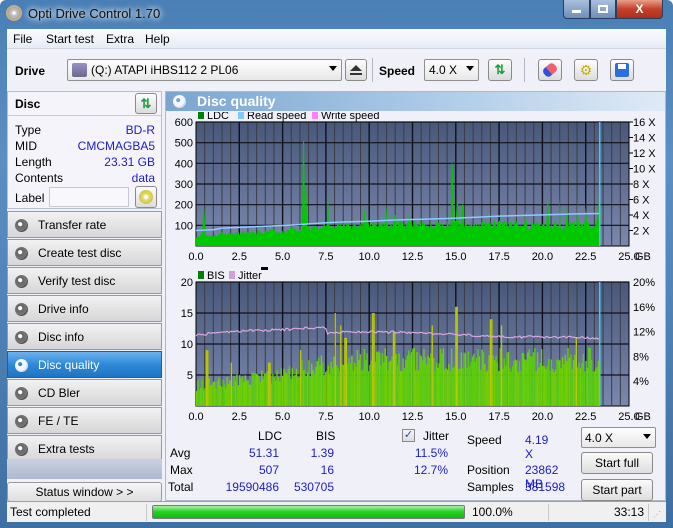 The width and height of the screenshot is (673, 528). I want to click on close-button: X, so click(639, 9).